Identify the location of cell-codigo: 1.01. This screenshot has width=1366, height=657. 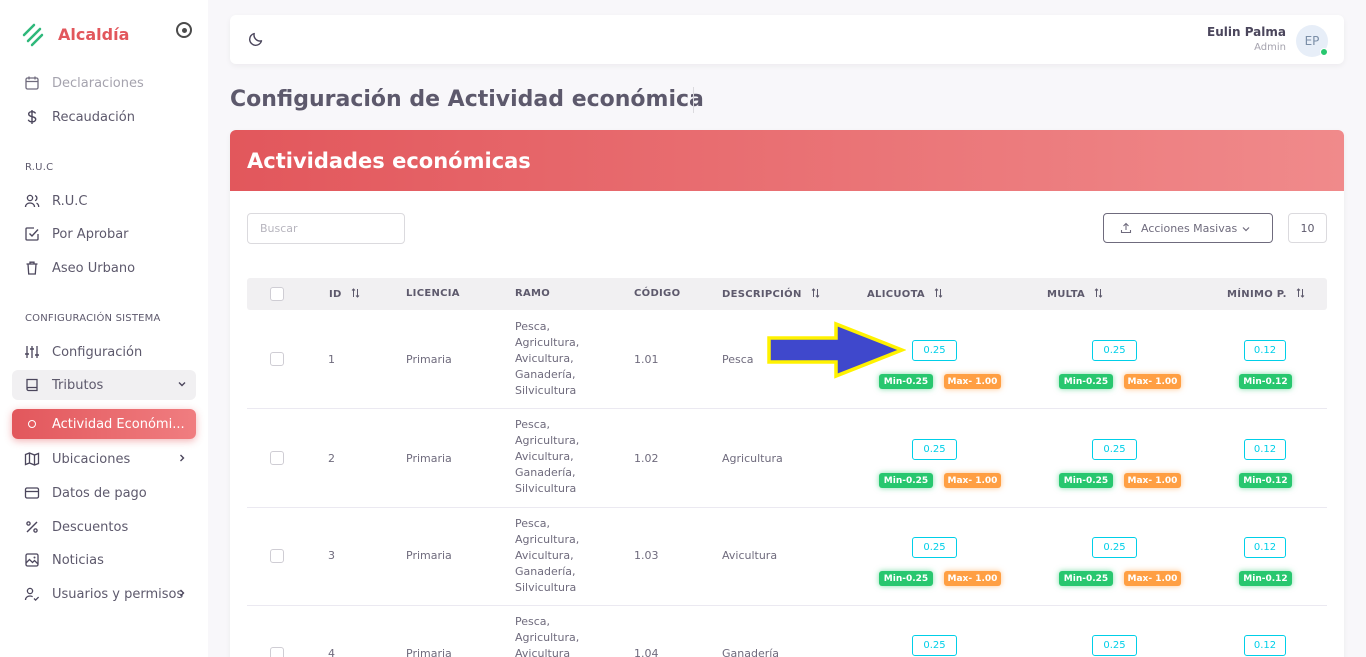
(646, 359).